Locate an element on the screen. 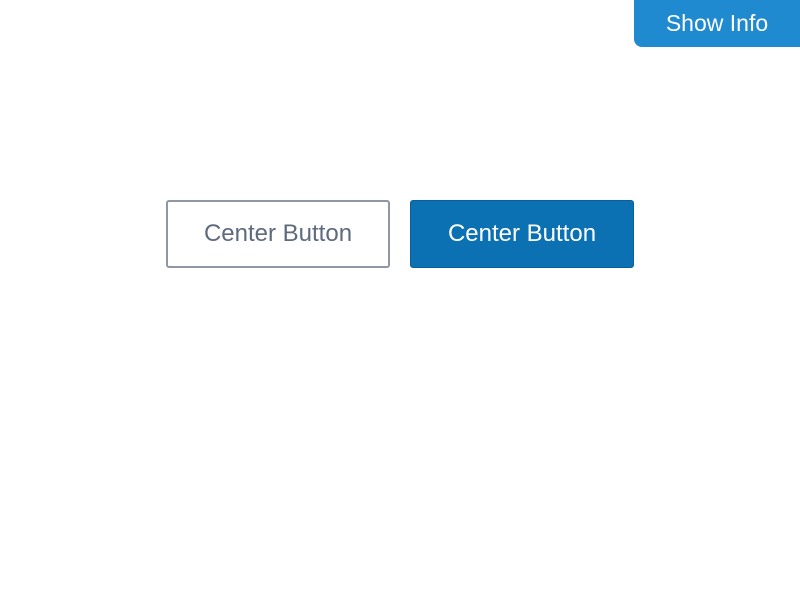 The height and width of the screenshot is (600, 800). center-button-secondary: Center Button is located at coordinates (278, 234).